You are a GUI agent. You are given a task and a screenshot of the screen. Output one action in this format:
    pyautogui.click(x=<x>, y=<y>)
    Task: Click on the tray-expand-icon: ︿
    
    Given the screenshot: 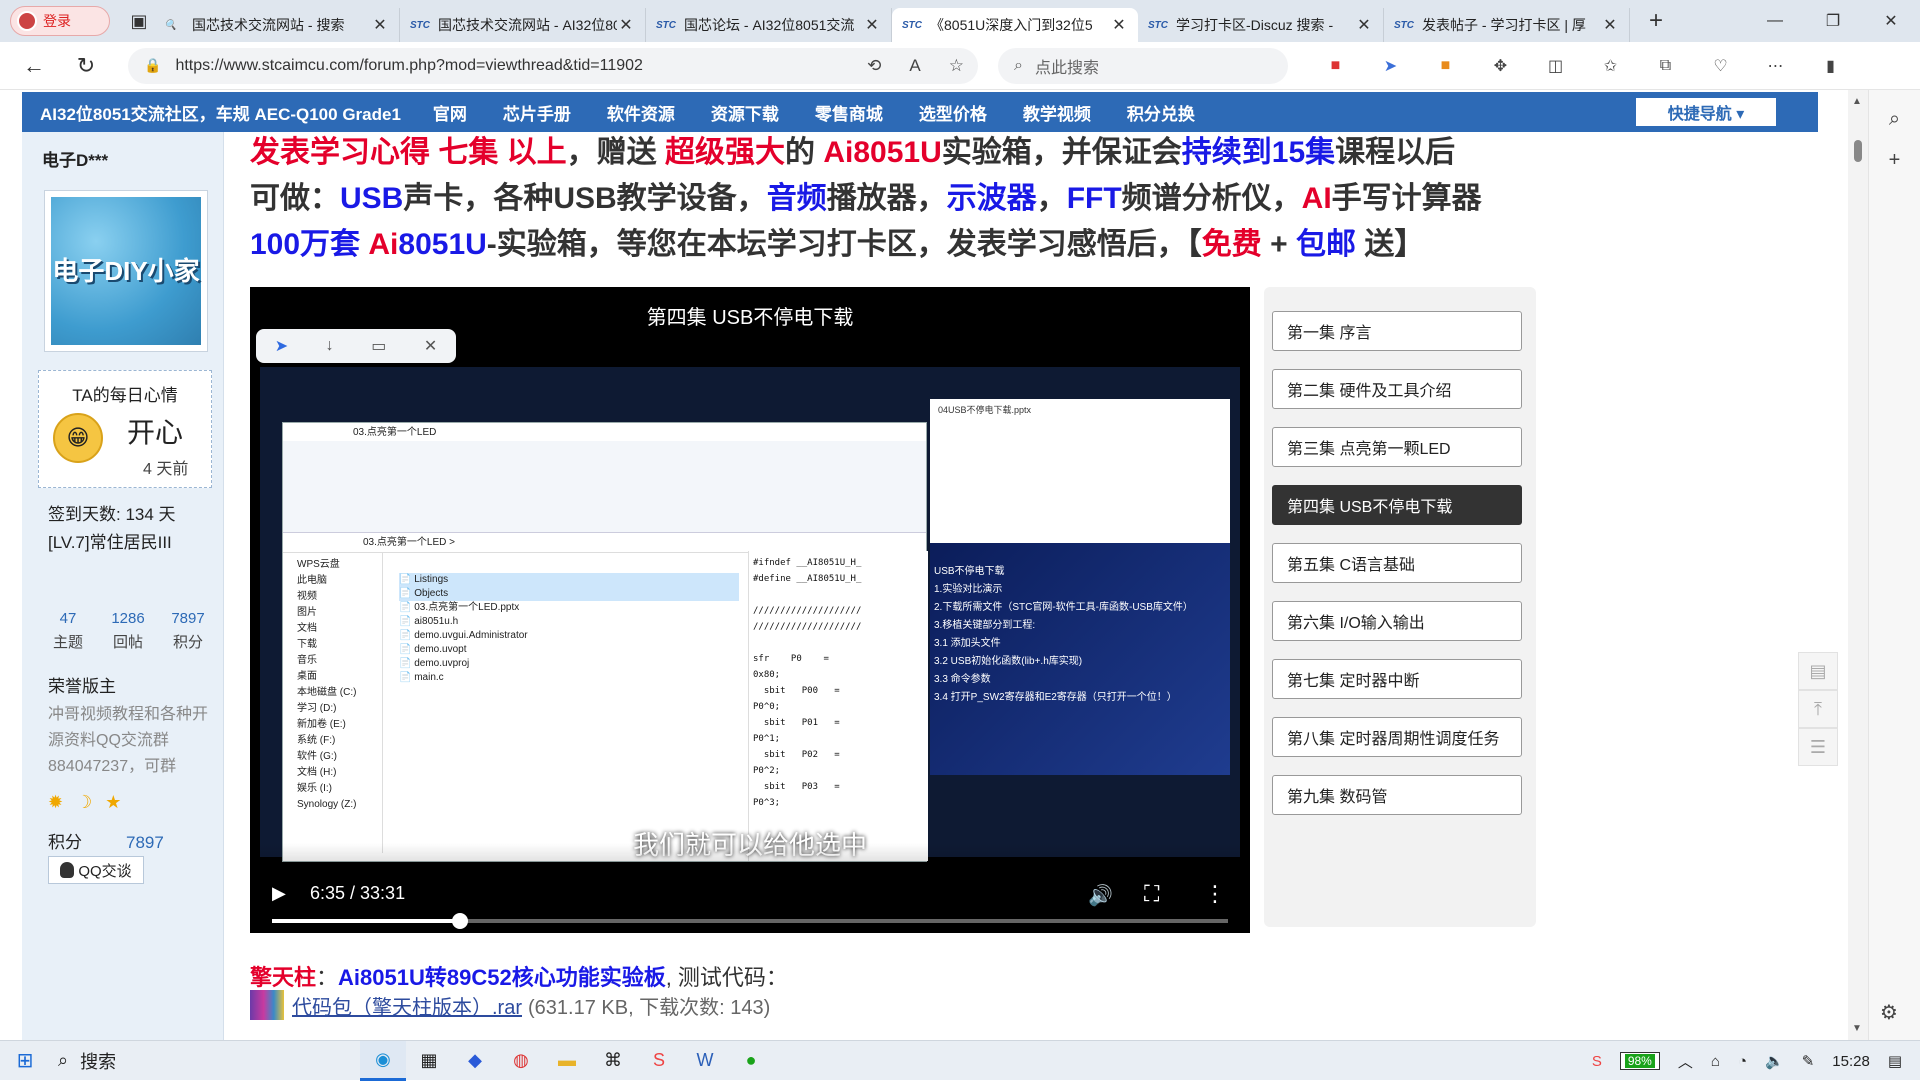 What is the action you would take?
    pyautogui.click(x=1685, y=1061)
    